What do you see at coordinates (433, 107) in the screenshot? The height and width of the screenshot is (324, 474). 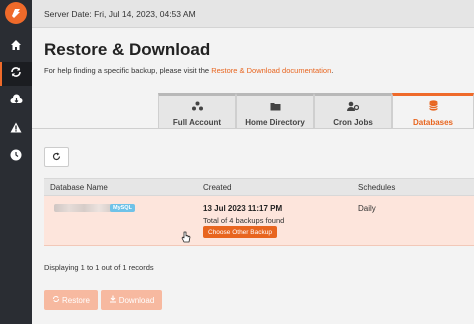 I see `database-icon` at bounding box center [433, 107].